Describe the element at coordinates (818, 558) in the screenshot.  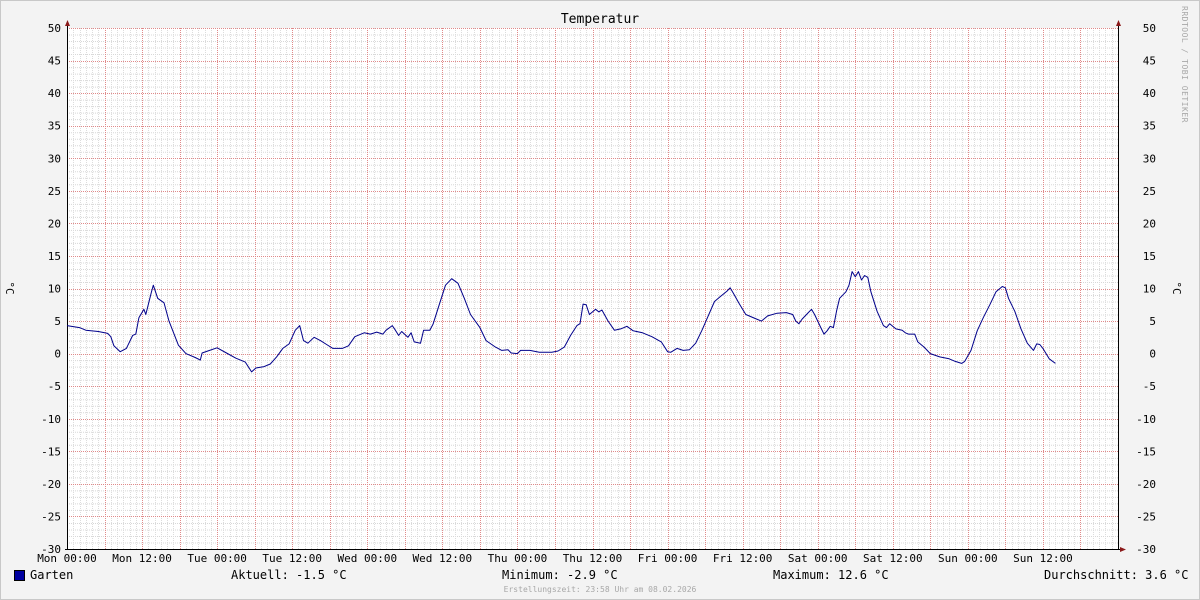
I see `x-tick-label: Sat 00:00` at that location.